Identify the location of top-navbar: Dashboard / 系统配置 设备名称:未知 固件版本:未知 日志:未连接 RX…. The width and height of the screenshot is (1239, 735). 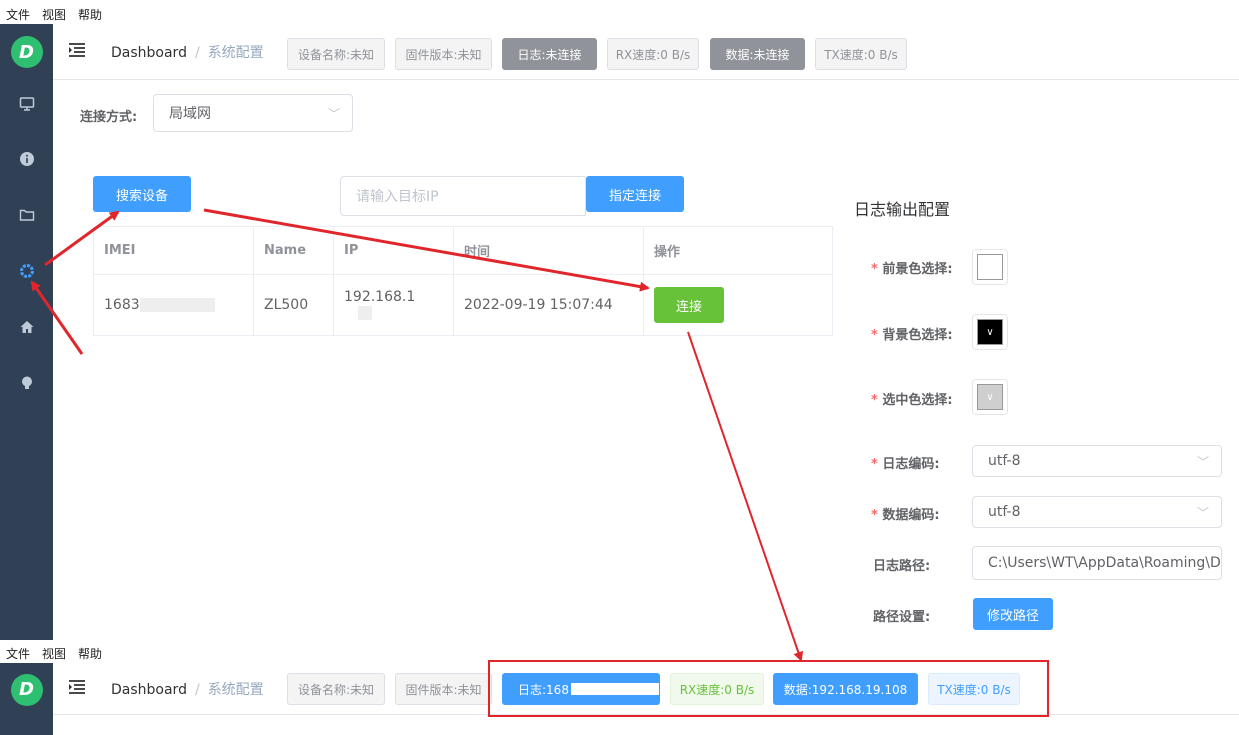
(646, 52).